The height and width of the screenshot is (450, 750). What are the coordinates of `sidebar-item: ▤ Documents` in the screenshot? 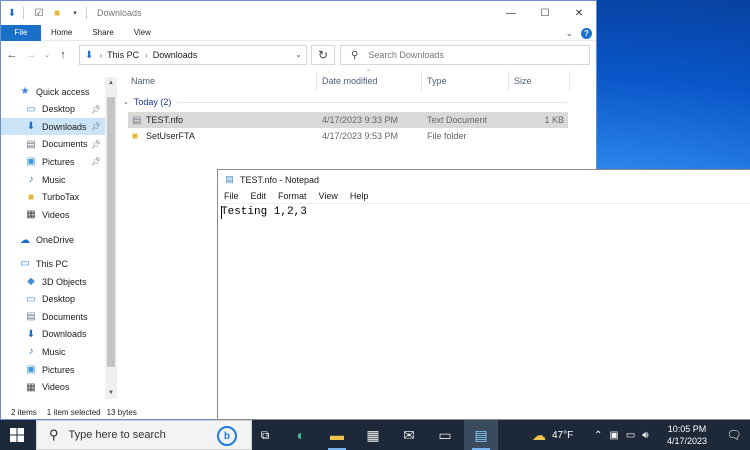 It's located at (53, 316).